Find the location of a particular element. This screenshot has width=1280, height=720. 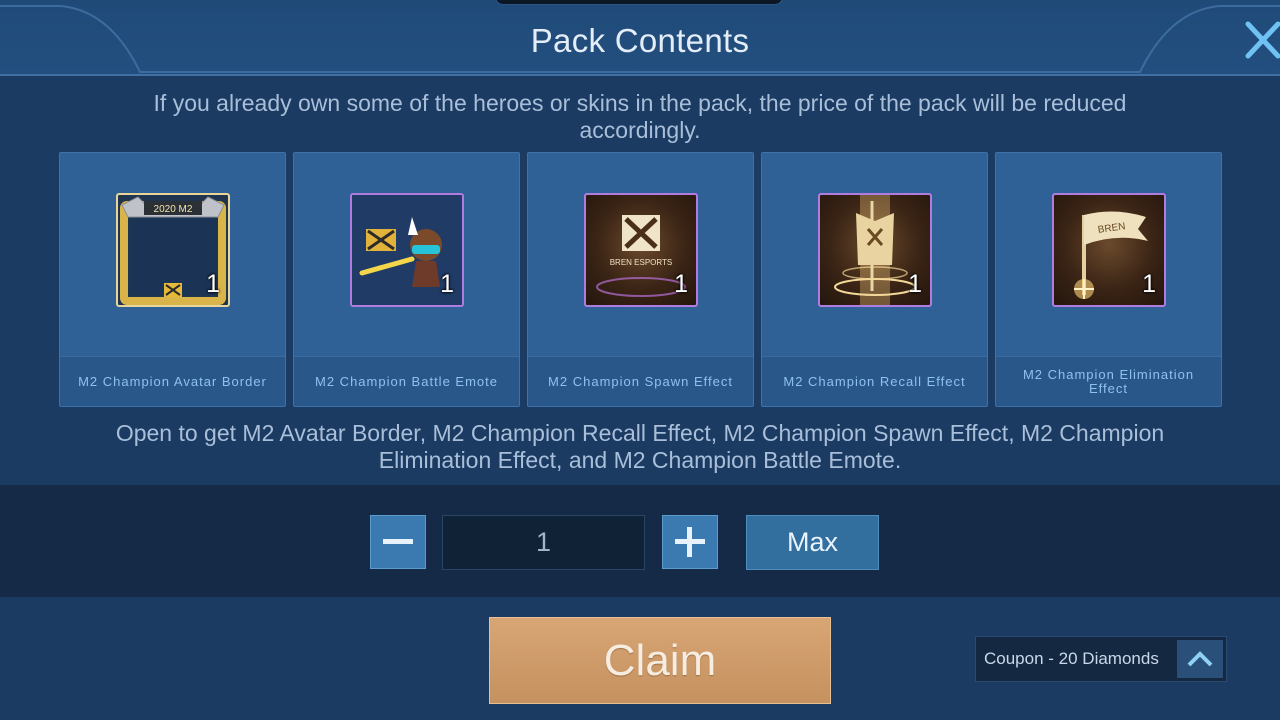

plus-icon is located at coordinates (690, 542).